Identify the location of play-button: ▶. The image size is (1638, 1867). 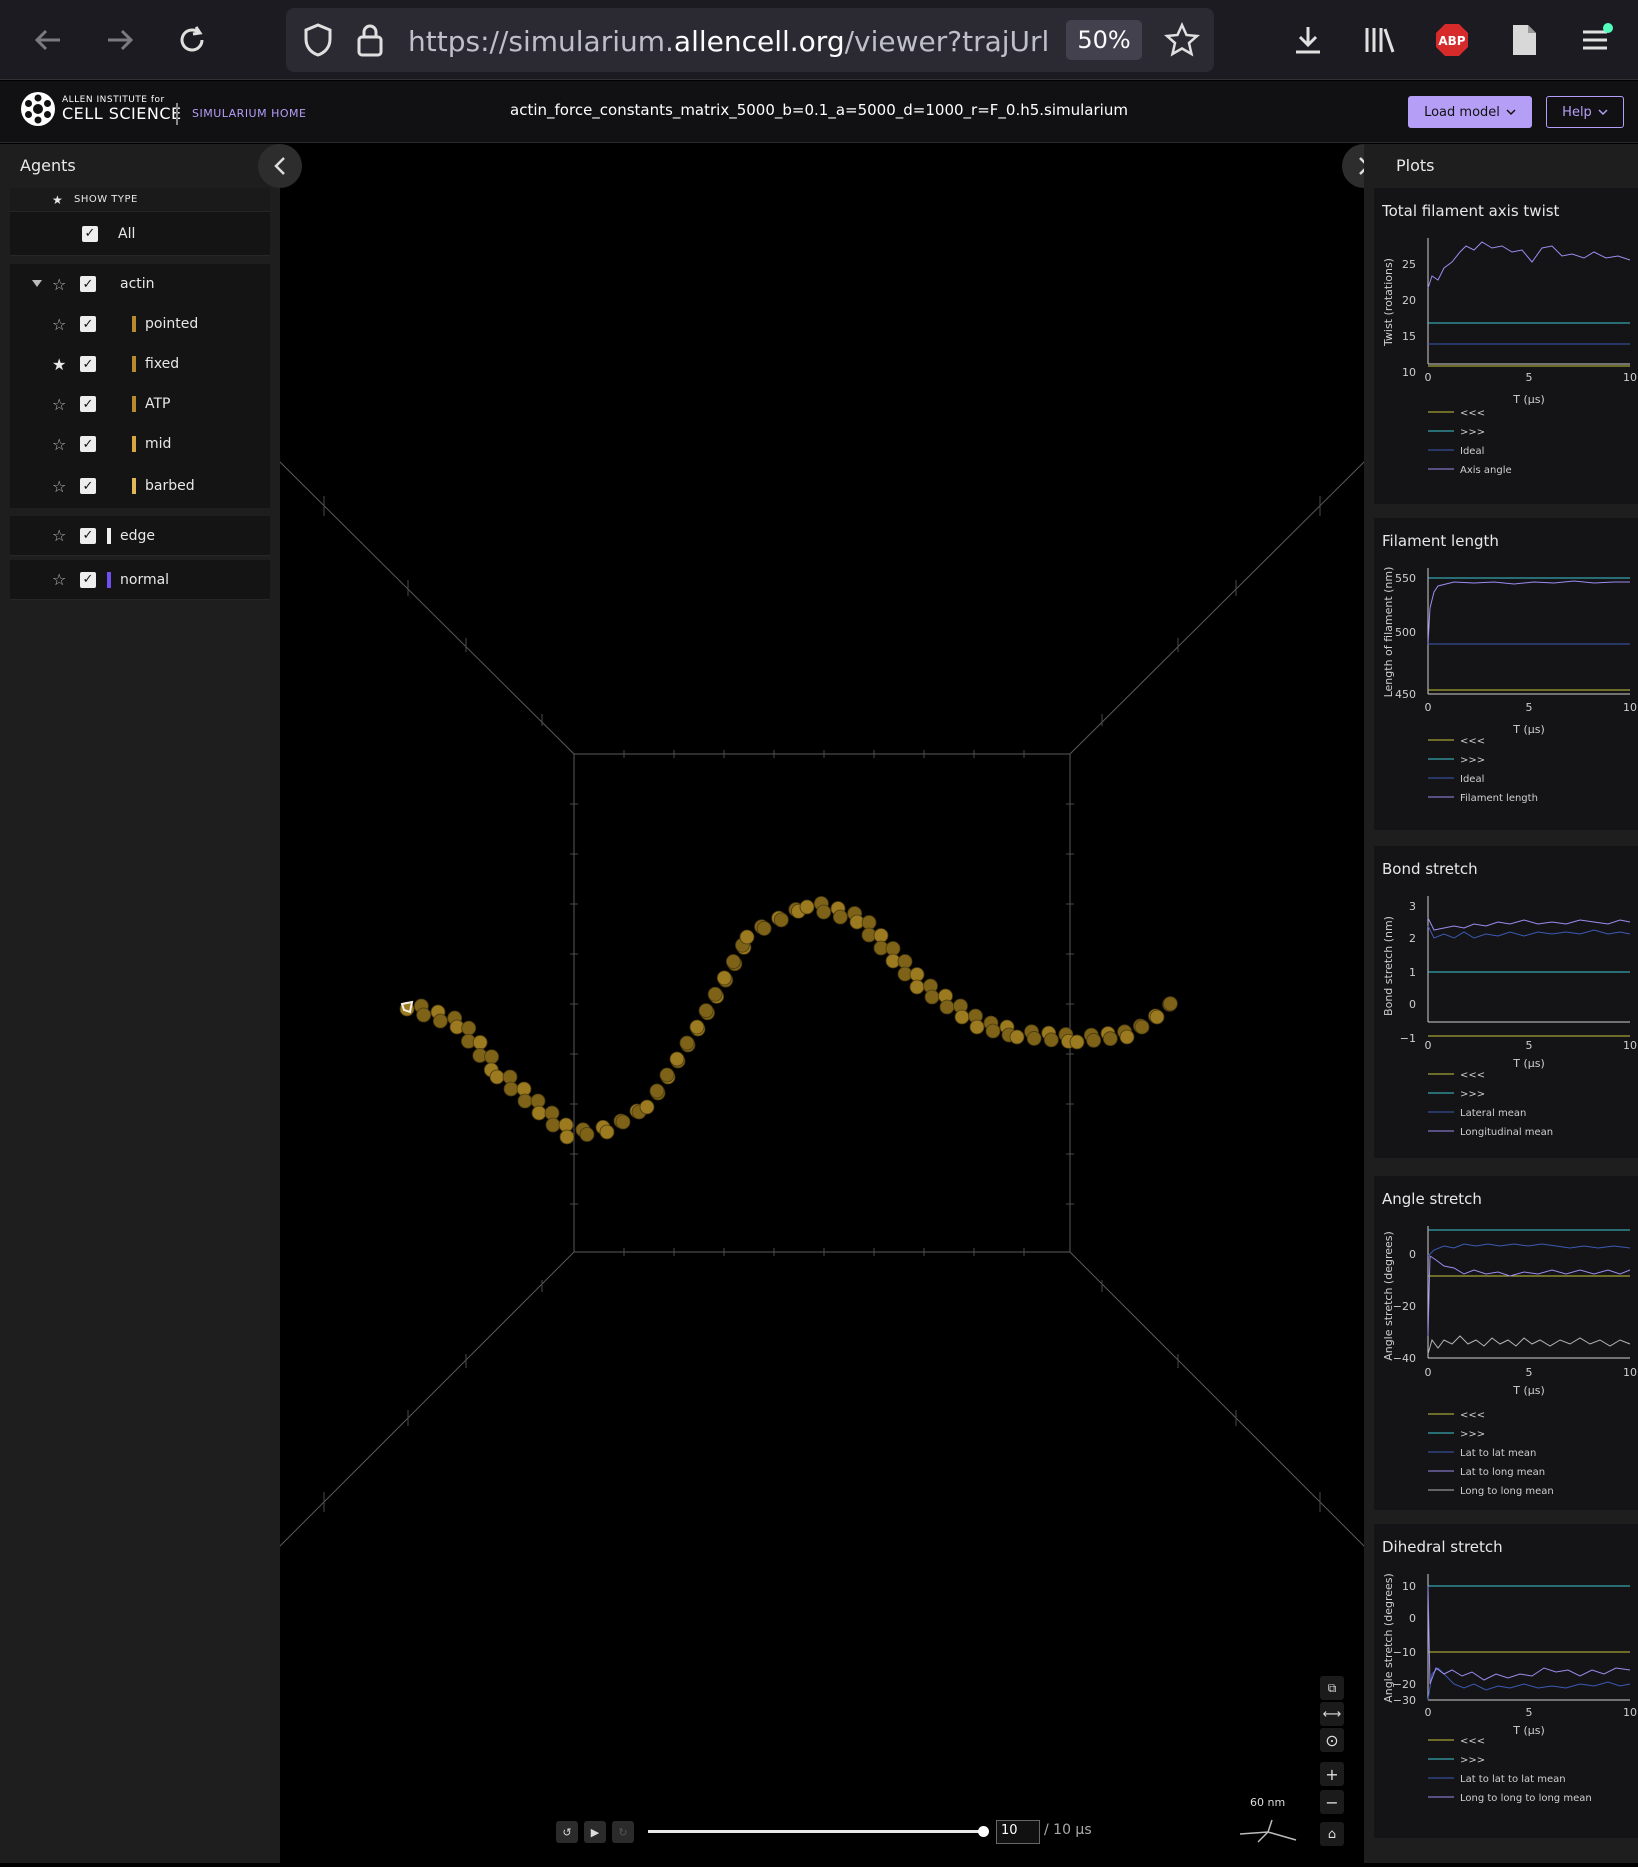
(595, 1832).